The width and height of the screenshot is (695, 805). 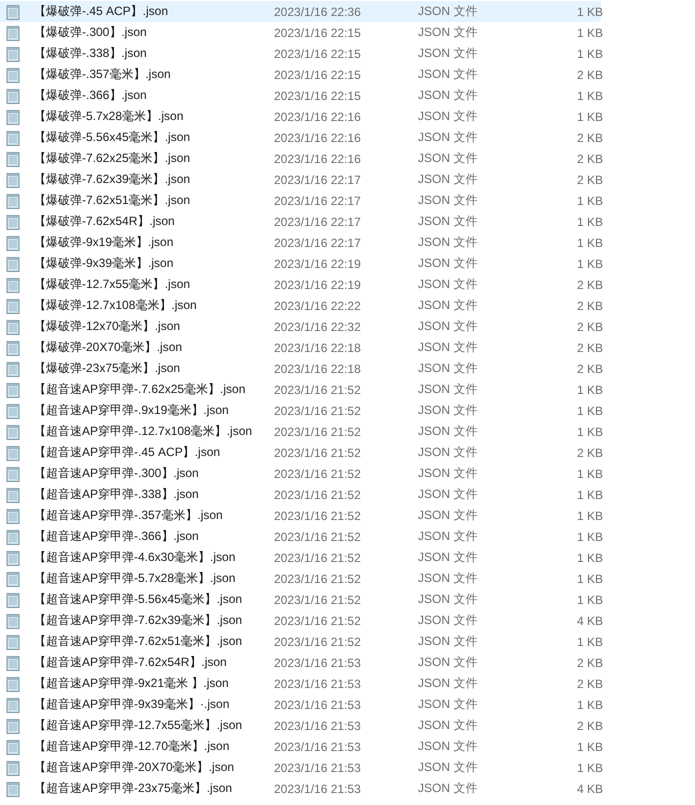 What do you see at coordinates (300, 11) in the screenshot?
I see `file-row: 【爆破弹-.45 ACP】.json 2023/1/16 22:36 JSON 文件 1 KB` at bounding box center [300, 11].